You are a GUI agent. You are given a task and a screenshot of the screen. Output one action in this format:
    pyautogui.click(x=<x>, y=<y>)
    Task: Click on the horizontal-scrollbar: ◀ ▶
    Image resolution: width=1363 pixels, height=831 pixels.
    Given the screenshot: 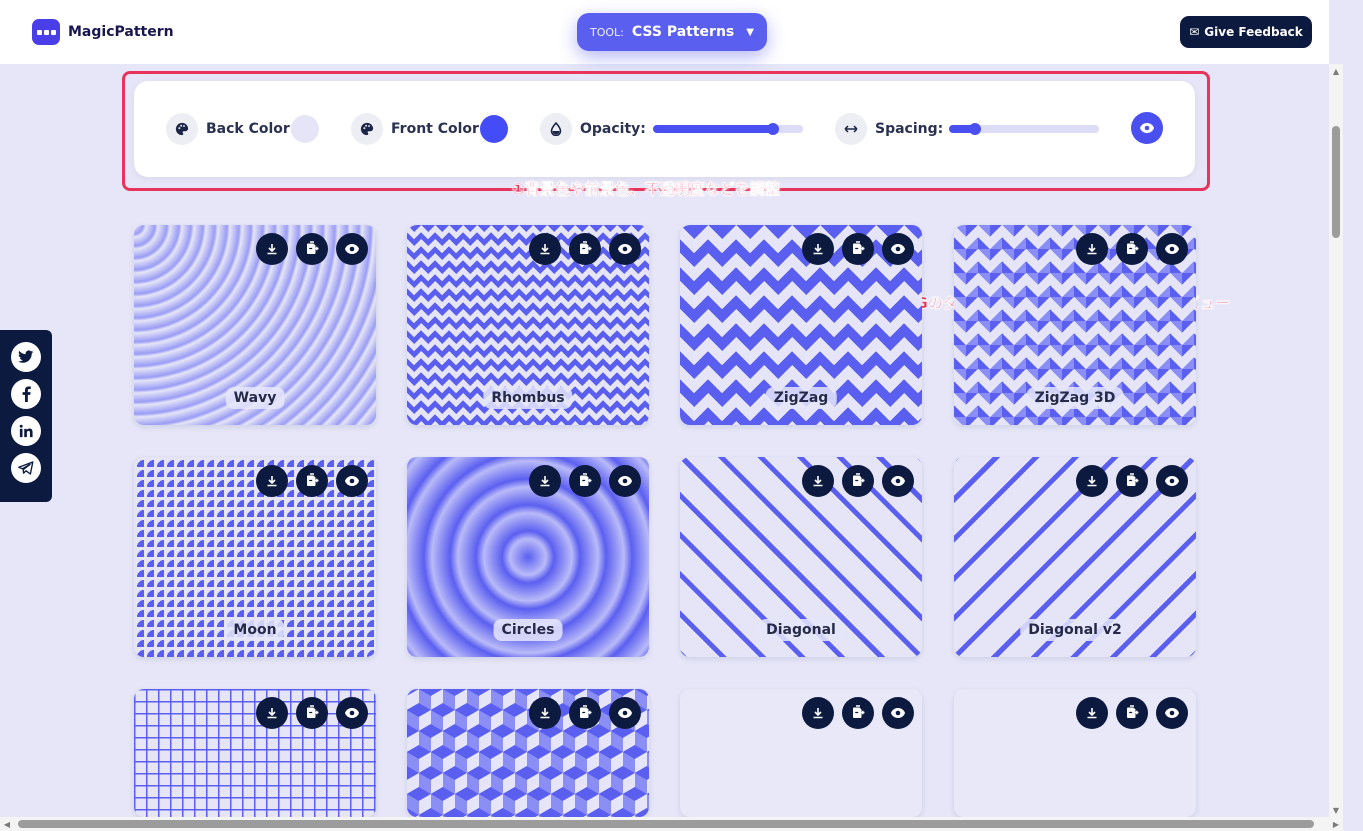 What is the action you would take?
    pyautogui.click(x=671, y=824)
    